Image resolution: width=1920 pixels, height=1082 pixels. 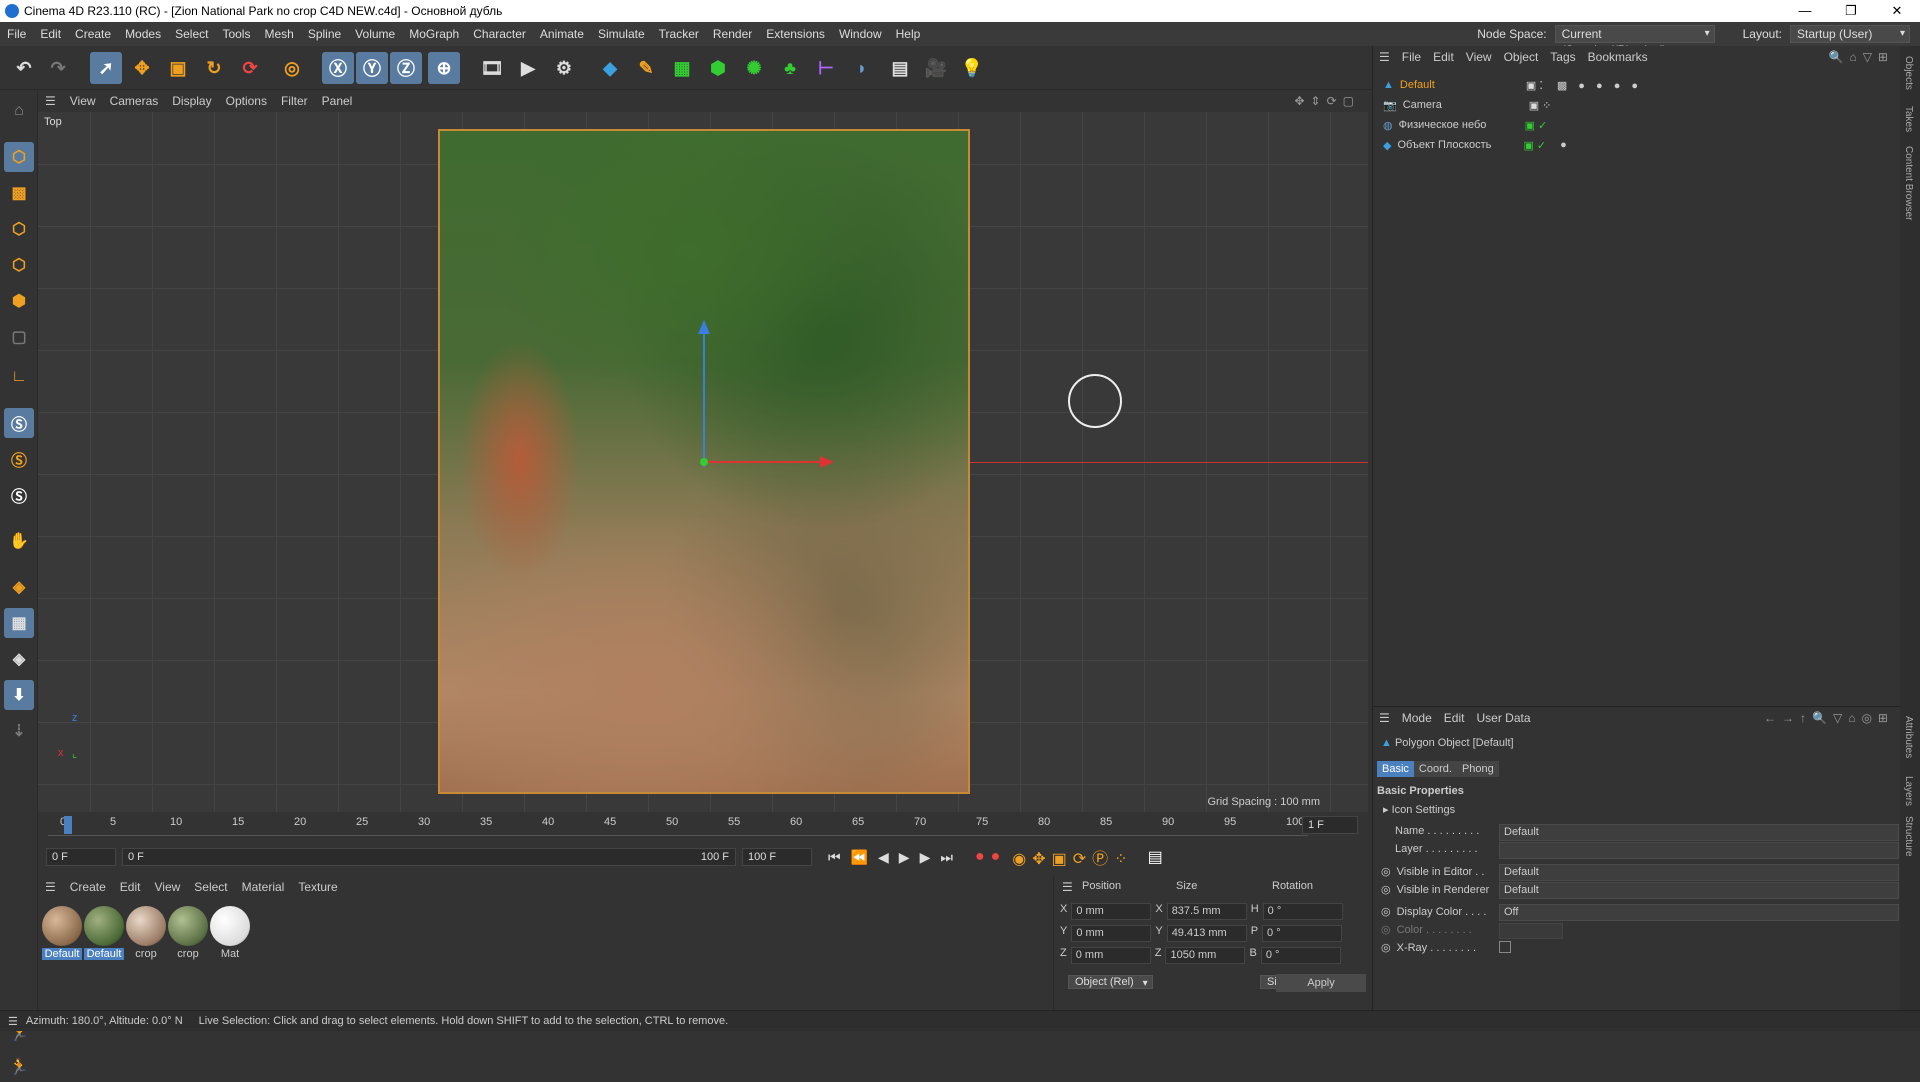 What do you see at coordinates (1699, 912) in the screenshot?
I see `display-color-dropdown: Off` at bounding box center [1699, 912].